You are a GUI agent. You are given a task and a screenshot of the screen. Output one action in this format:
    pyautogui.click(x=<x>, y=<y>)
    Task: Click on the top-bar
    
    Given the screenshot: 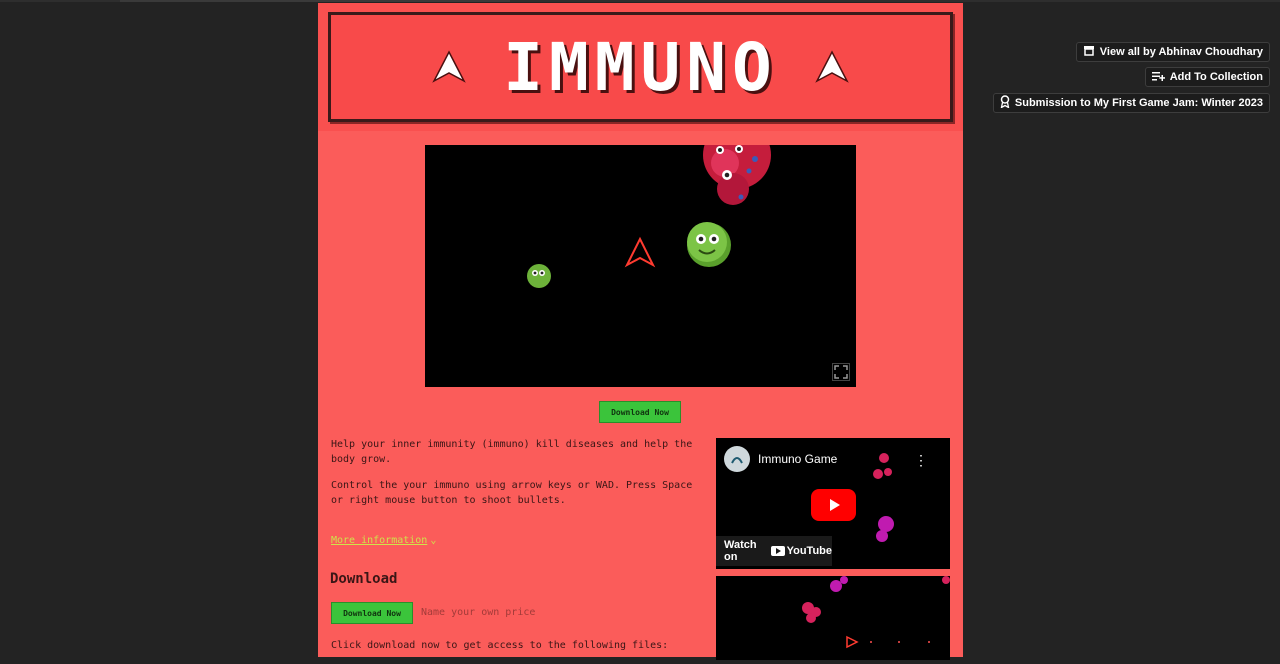 What is the action you would take?
    pyautogui.click(x=640, y=1)
    